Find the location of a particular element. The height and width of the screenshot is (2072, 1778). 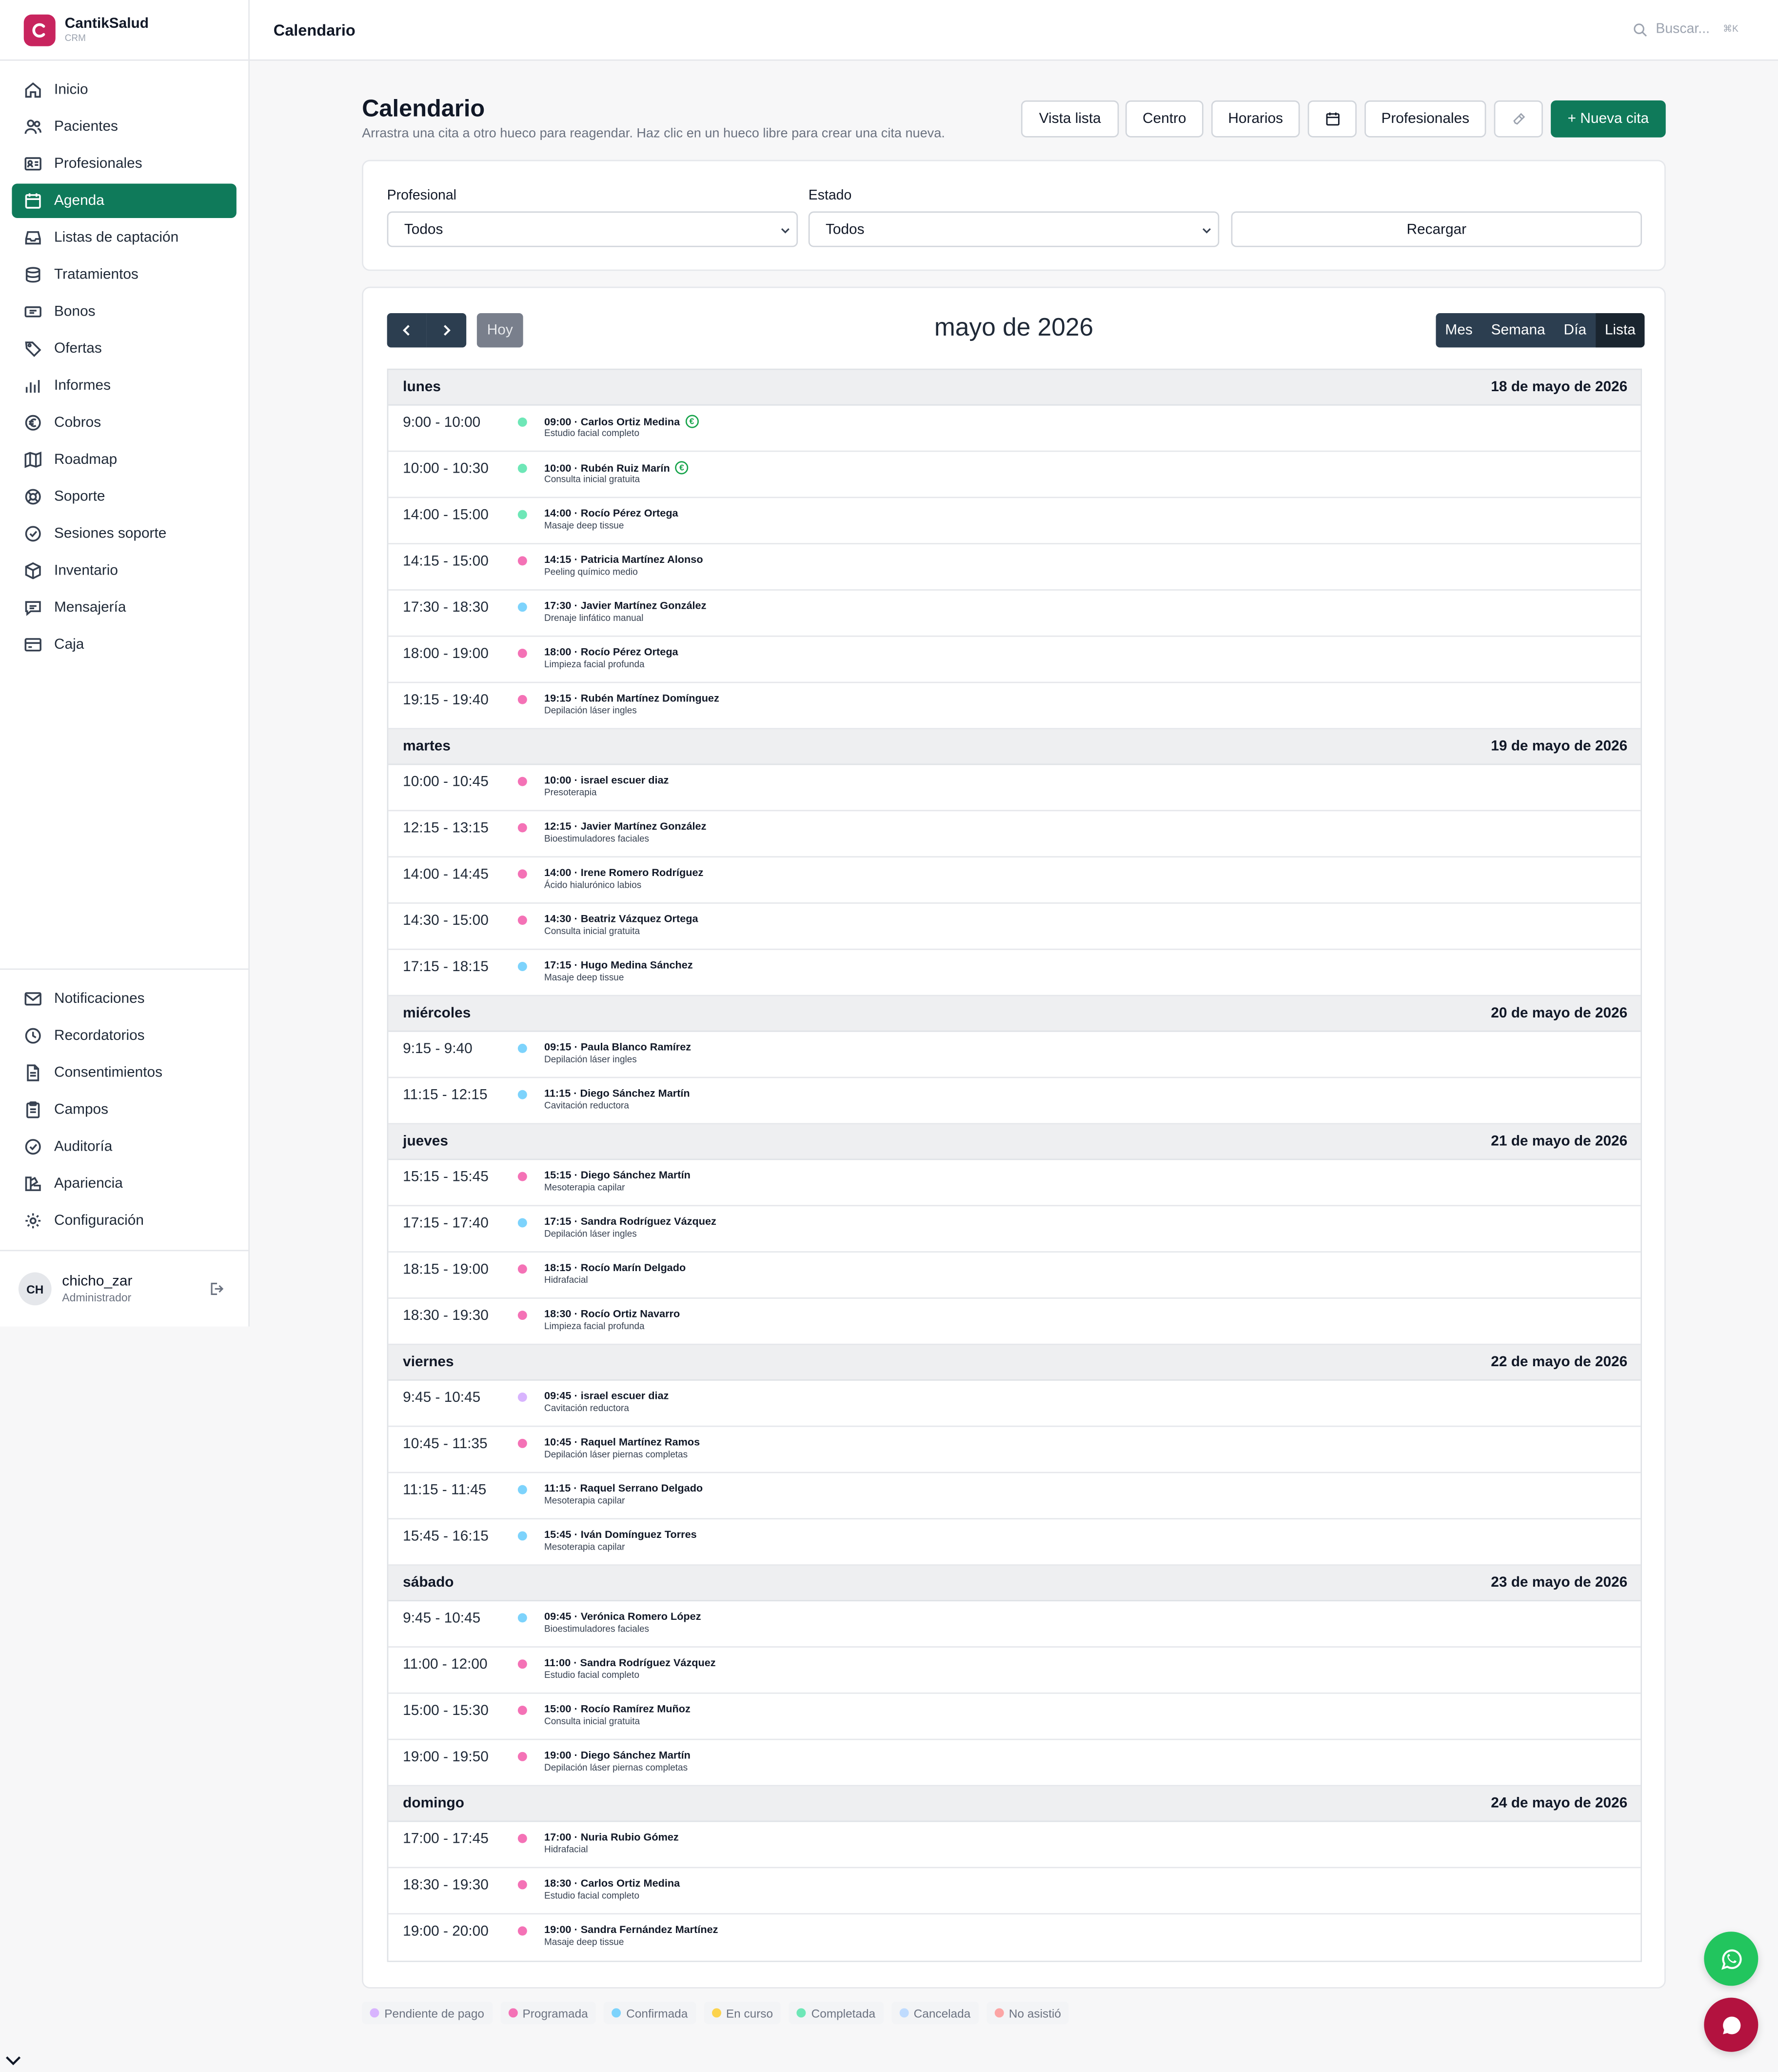

appointment-title: 12:15 · Javier Martínez González is located at coordinates (625, 826).